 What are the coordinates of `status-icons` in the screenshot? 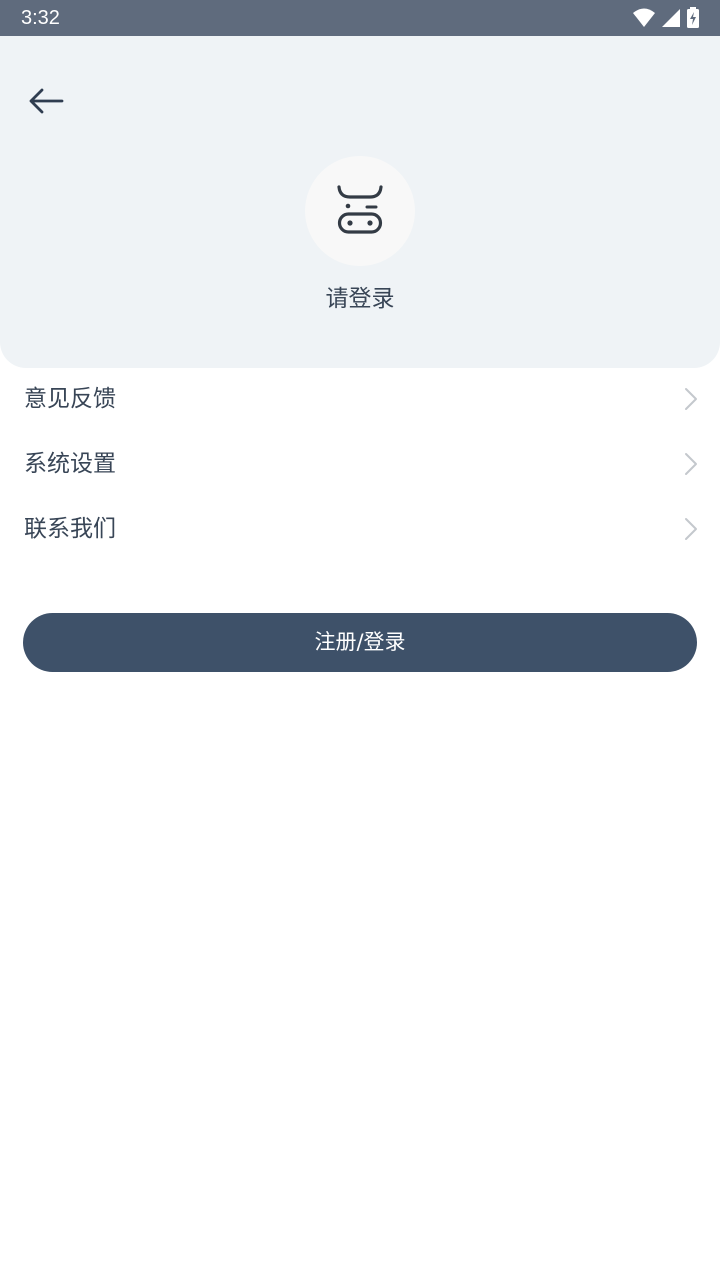 It's located at (666, 18).